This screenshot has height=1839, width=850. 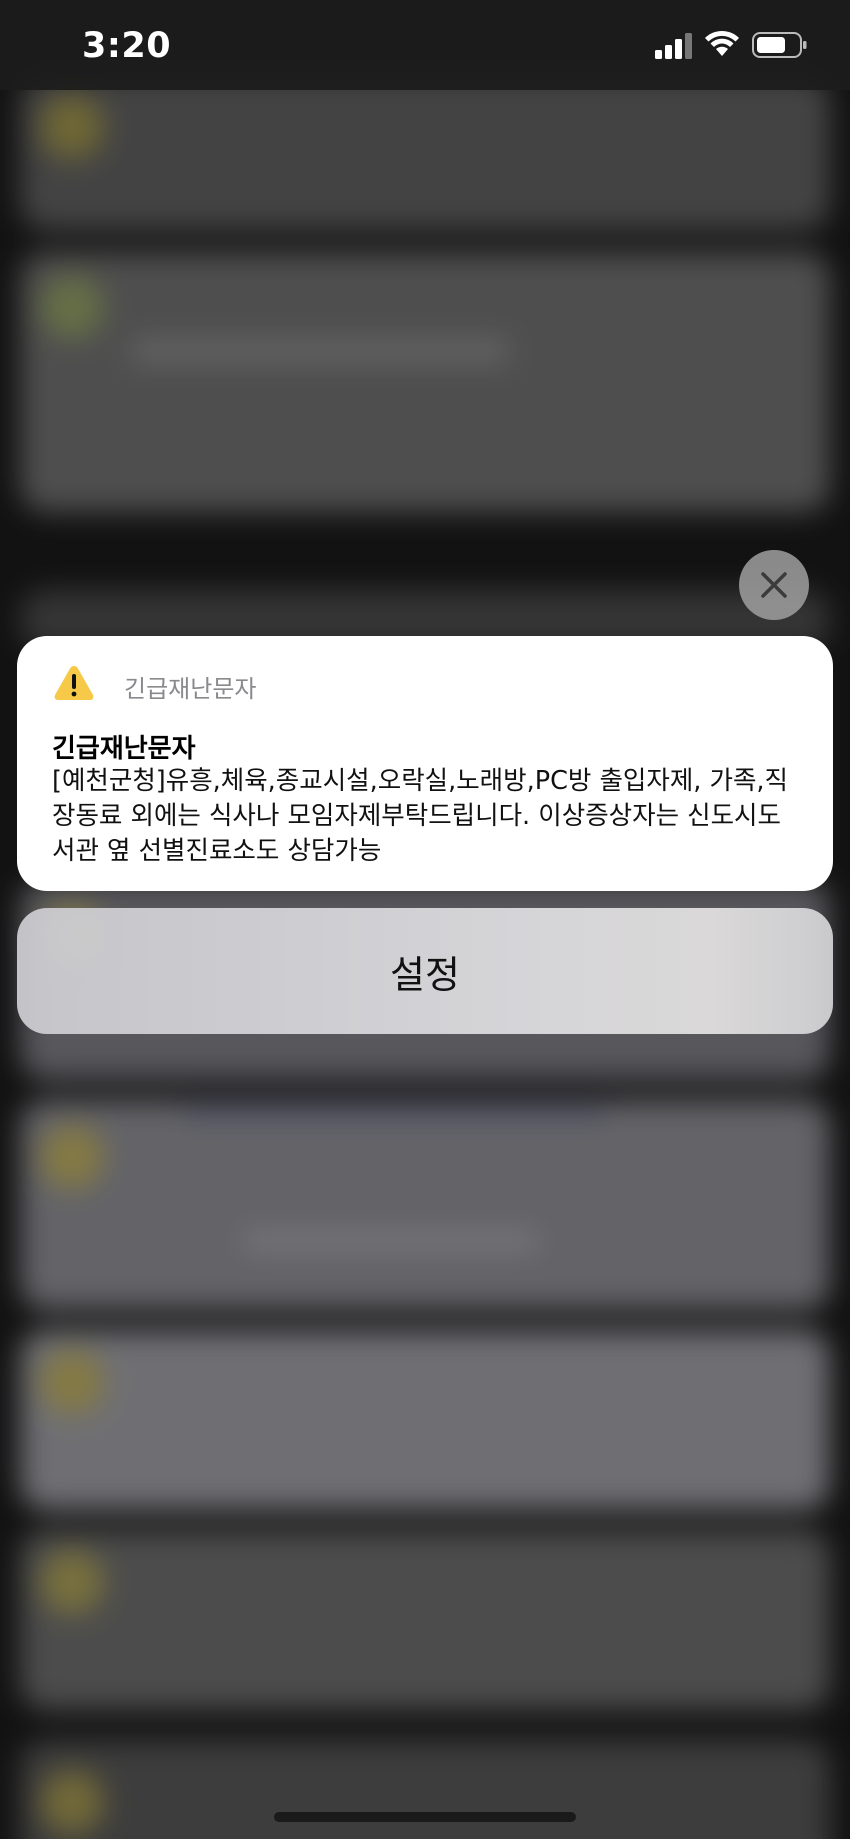 What do you see at coordinates (190, 689) in the screenshot?
I see `alert-app-name: 긴급재난문자` at bounding box center [190, 689].